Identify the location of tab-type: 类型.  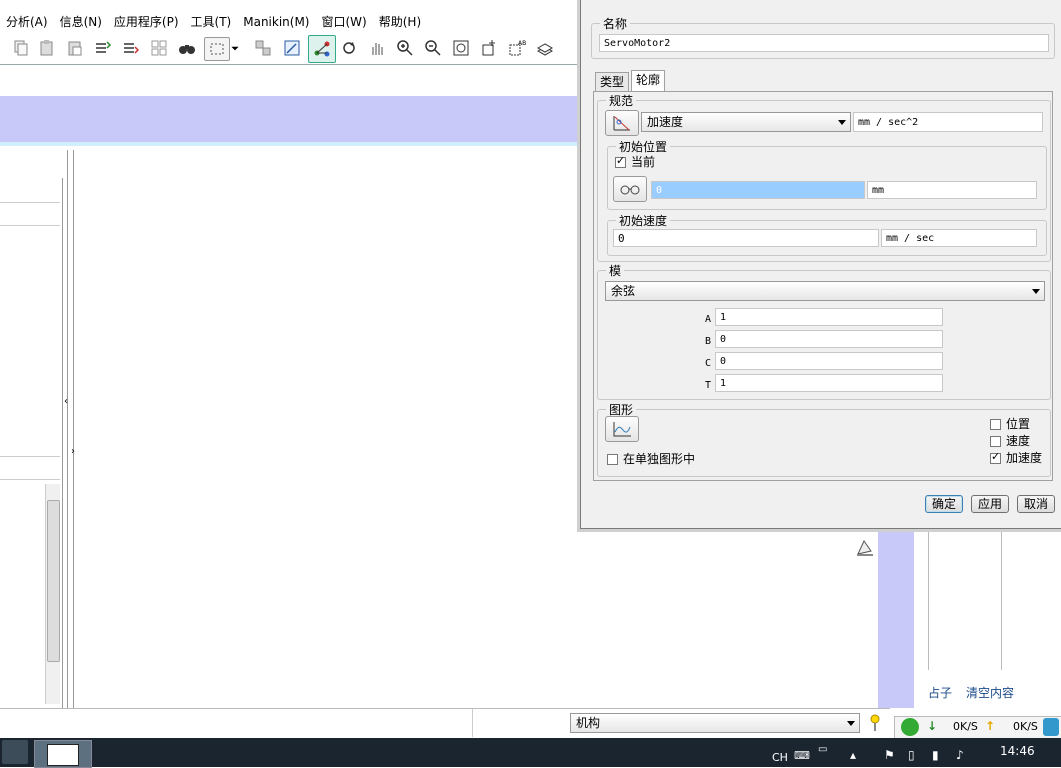
(612, 82).